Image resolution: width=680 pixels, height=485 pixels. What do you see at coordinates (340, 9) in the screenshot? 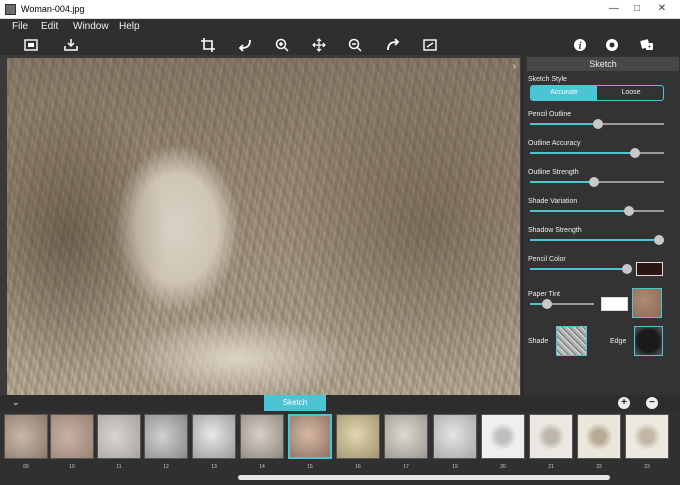
I see `title-bar: Woman-004.jpg — □ ✕` at bounding box center [340, 9].